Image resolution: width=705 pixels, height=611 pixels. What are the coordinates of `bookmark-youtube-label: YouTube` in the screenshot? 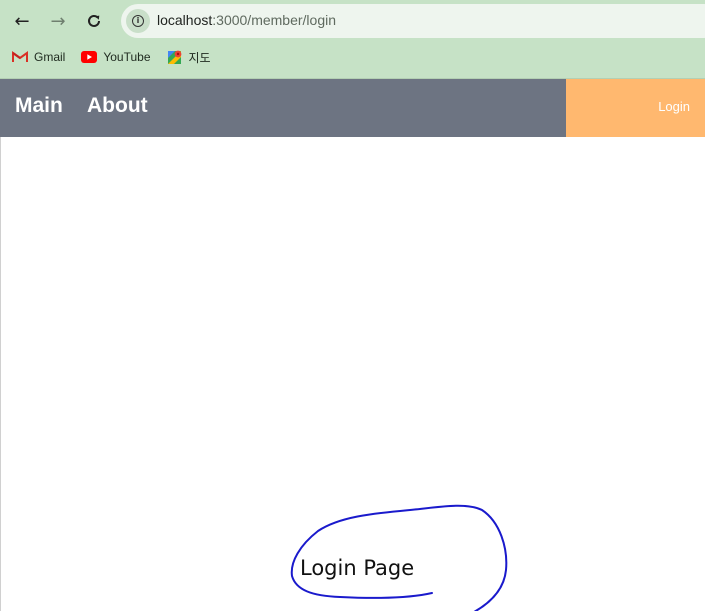 It's located at (127, 57).